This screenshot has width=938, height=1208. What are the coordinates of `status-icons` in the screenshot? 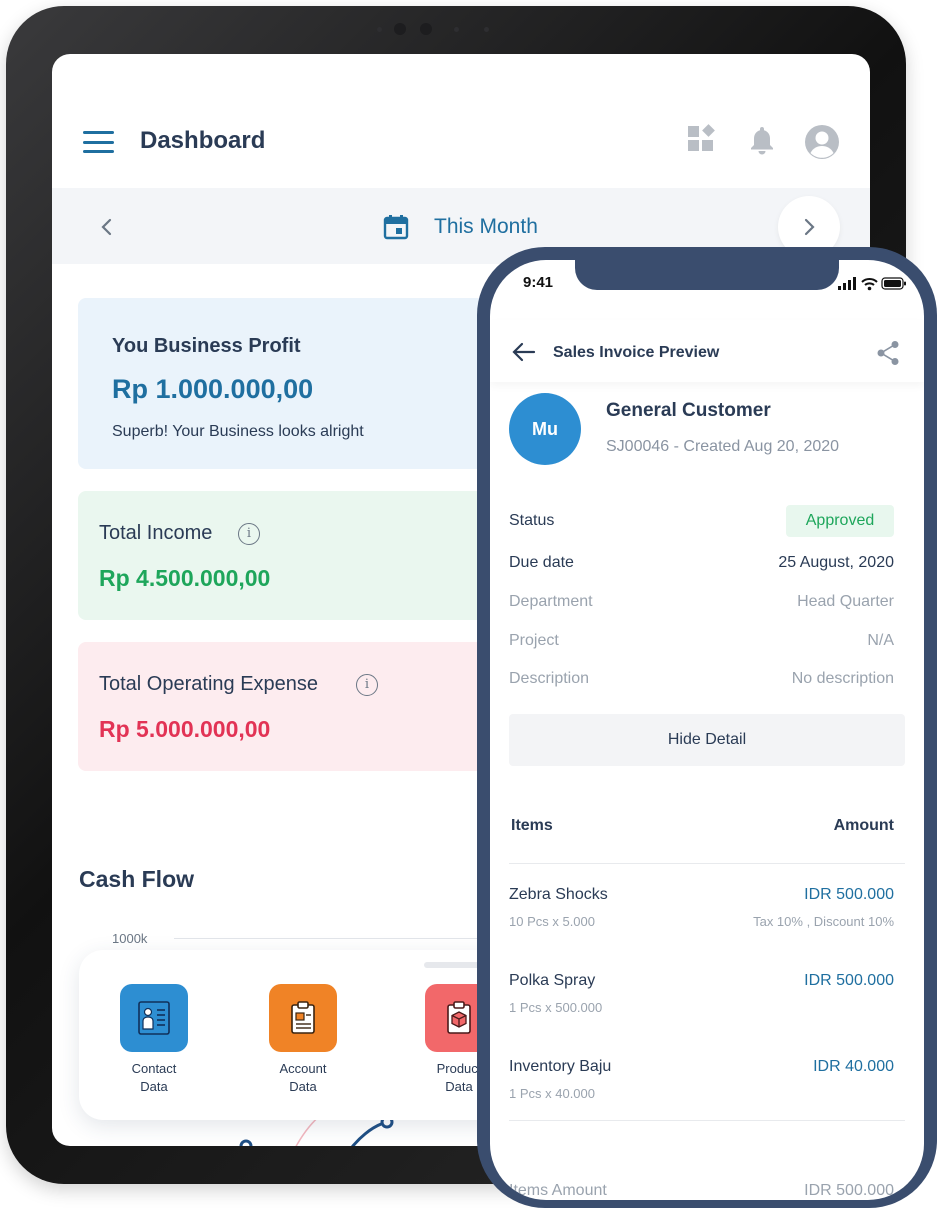 It's located at (872, 284).